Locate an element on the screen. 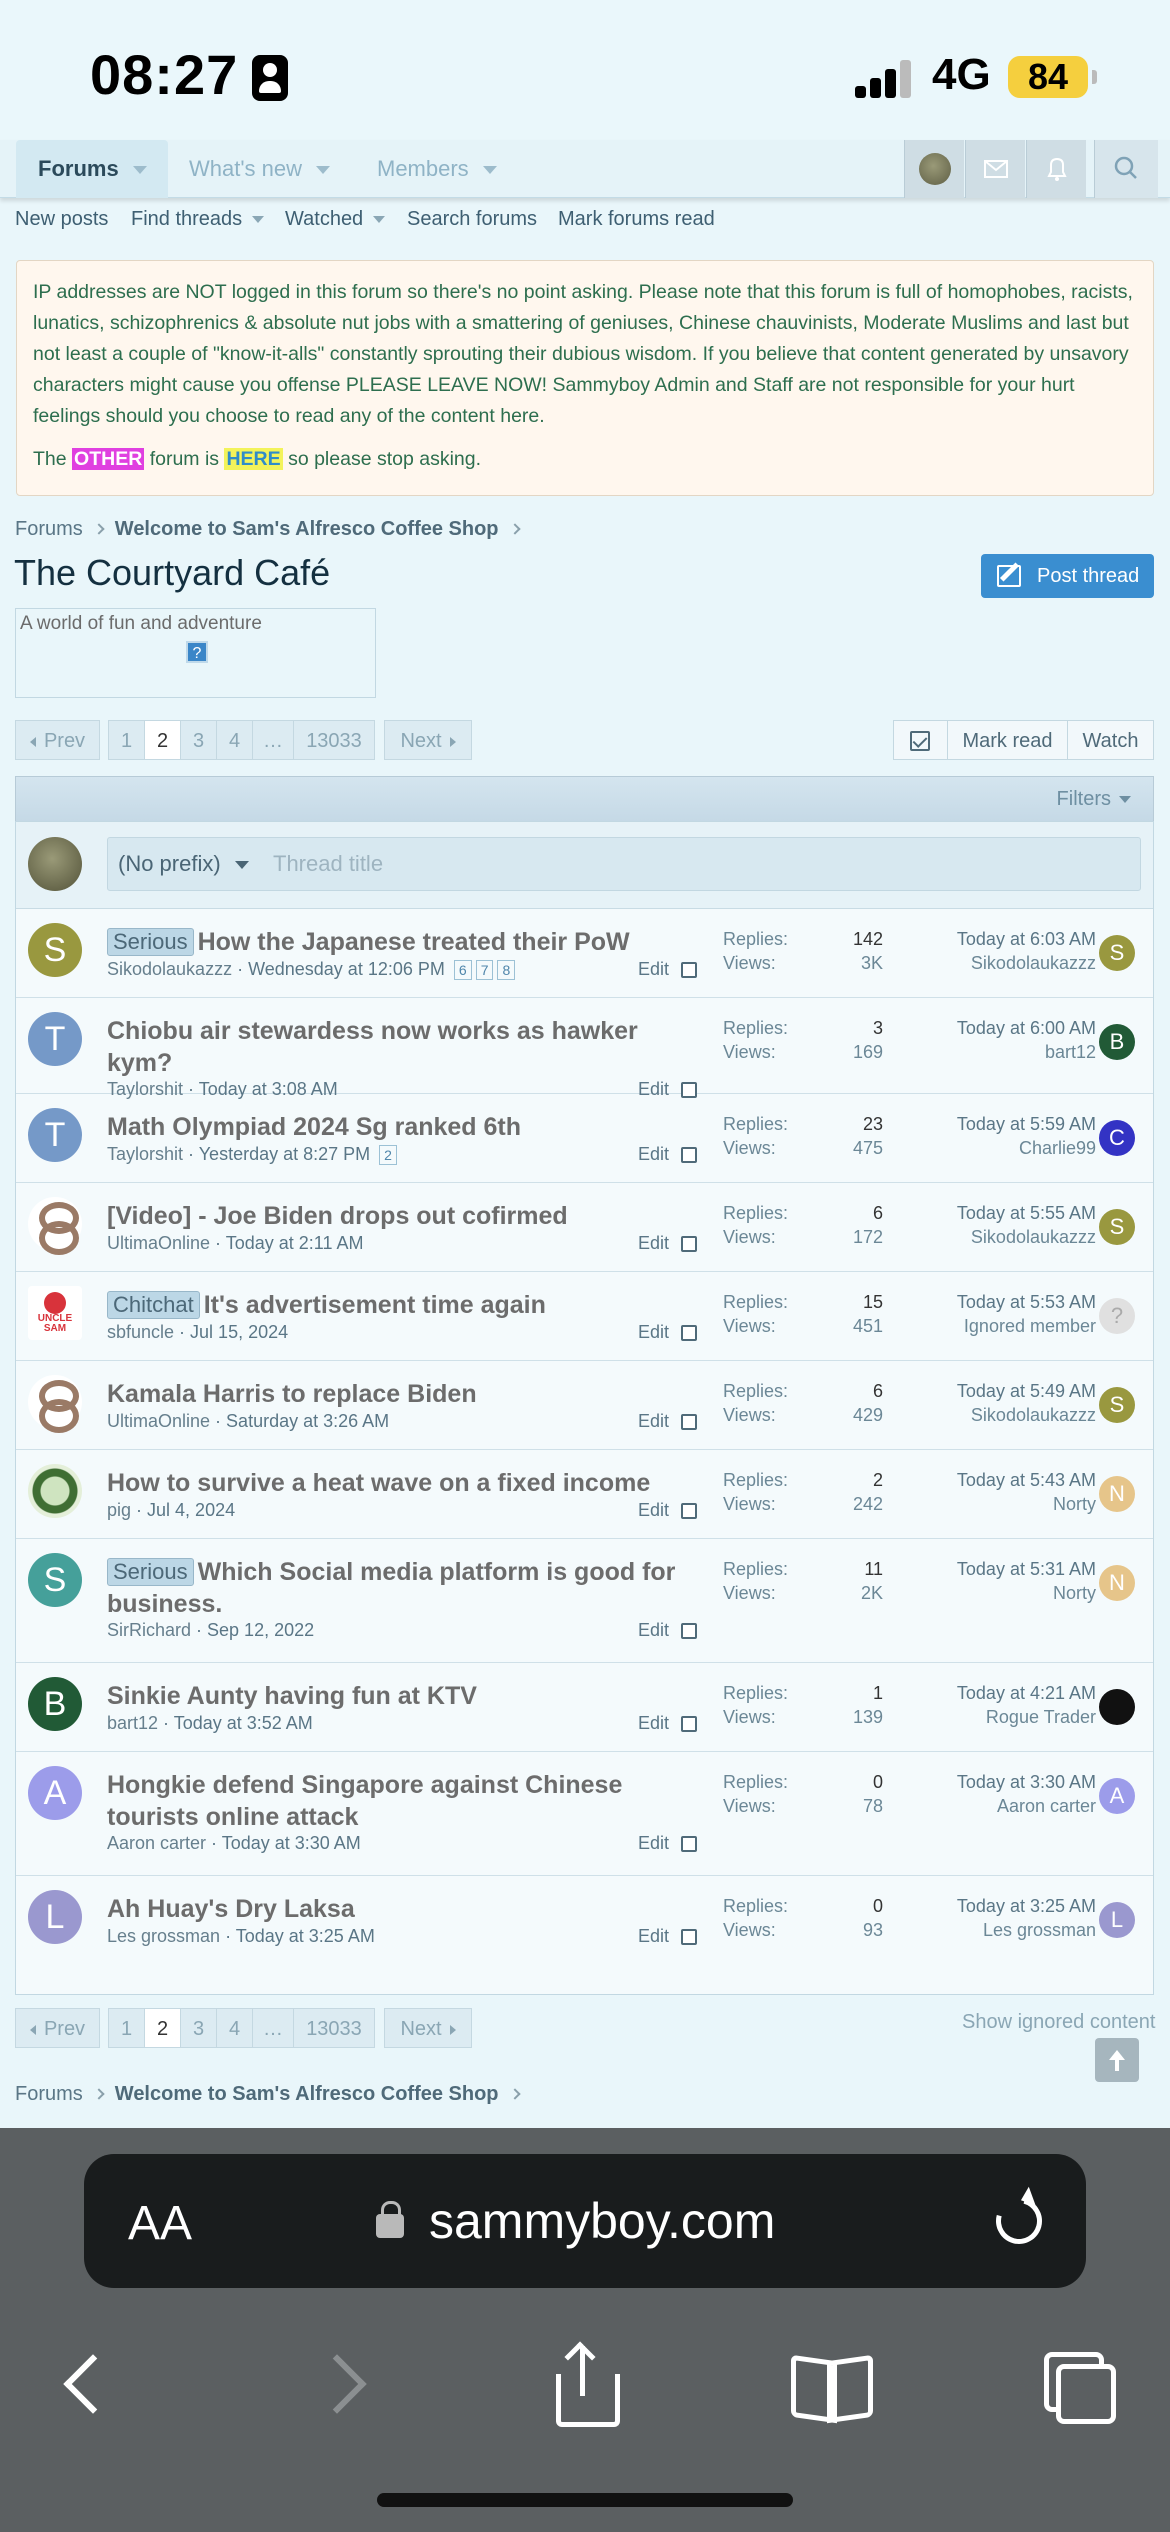 The image size is (1170, 2532). post-thread-button: Post thread is located at coordinates (1067, 576).